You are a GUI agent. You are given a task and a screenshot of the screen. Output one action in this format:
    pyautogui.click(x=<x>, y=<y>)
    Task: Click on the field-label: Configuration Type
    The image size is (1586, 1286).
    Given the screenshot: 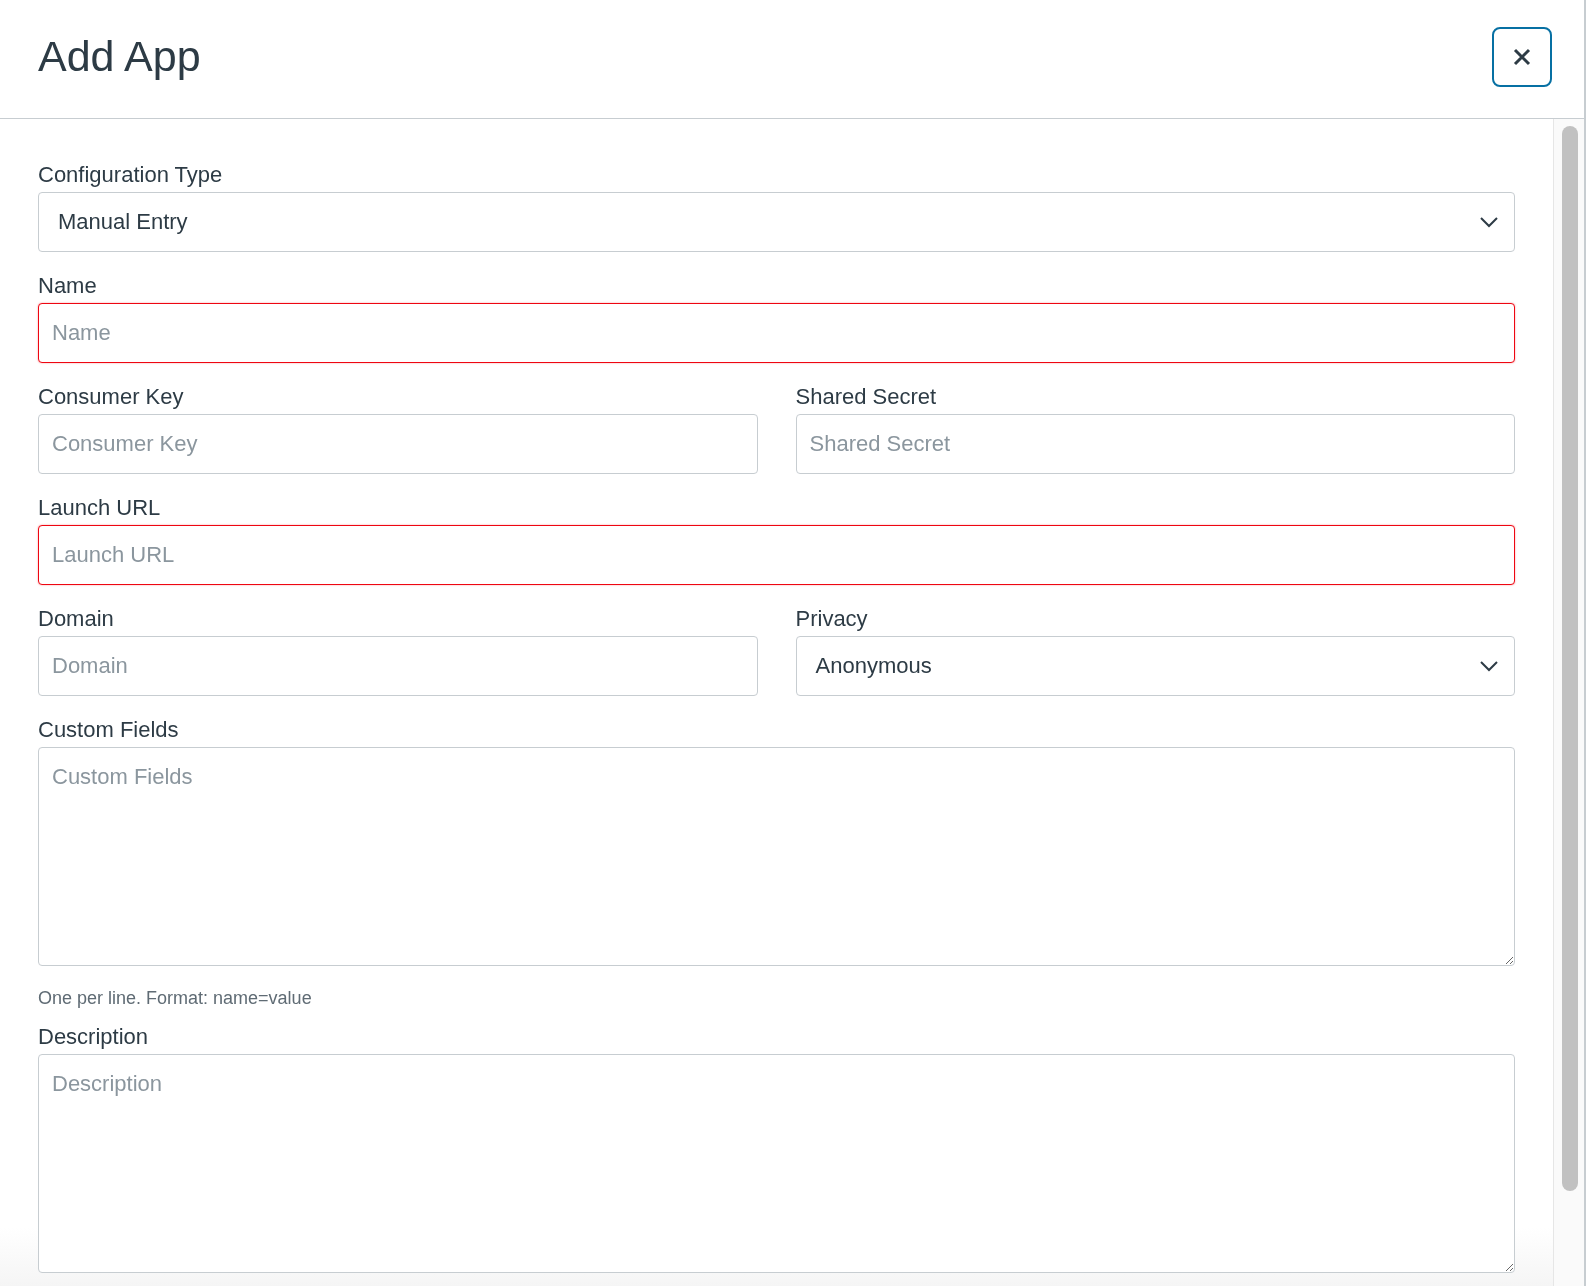 What is the action you would take?
    pyautogui.click(x=131, y=175)
    